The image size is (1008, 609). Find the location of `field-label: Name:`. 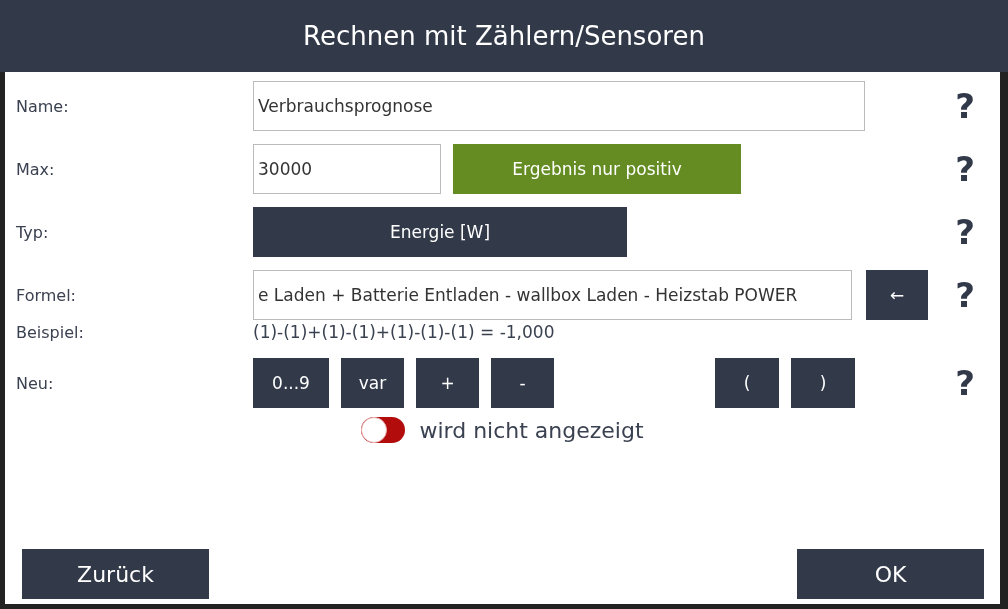

field-label: Name: is located at coordinates (42, 106).